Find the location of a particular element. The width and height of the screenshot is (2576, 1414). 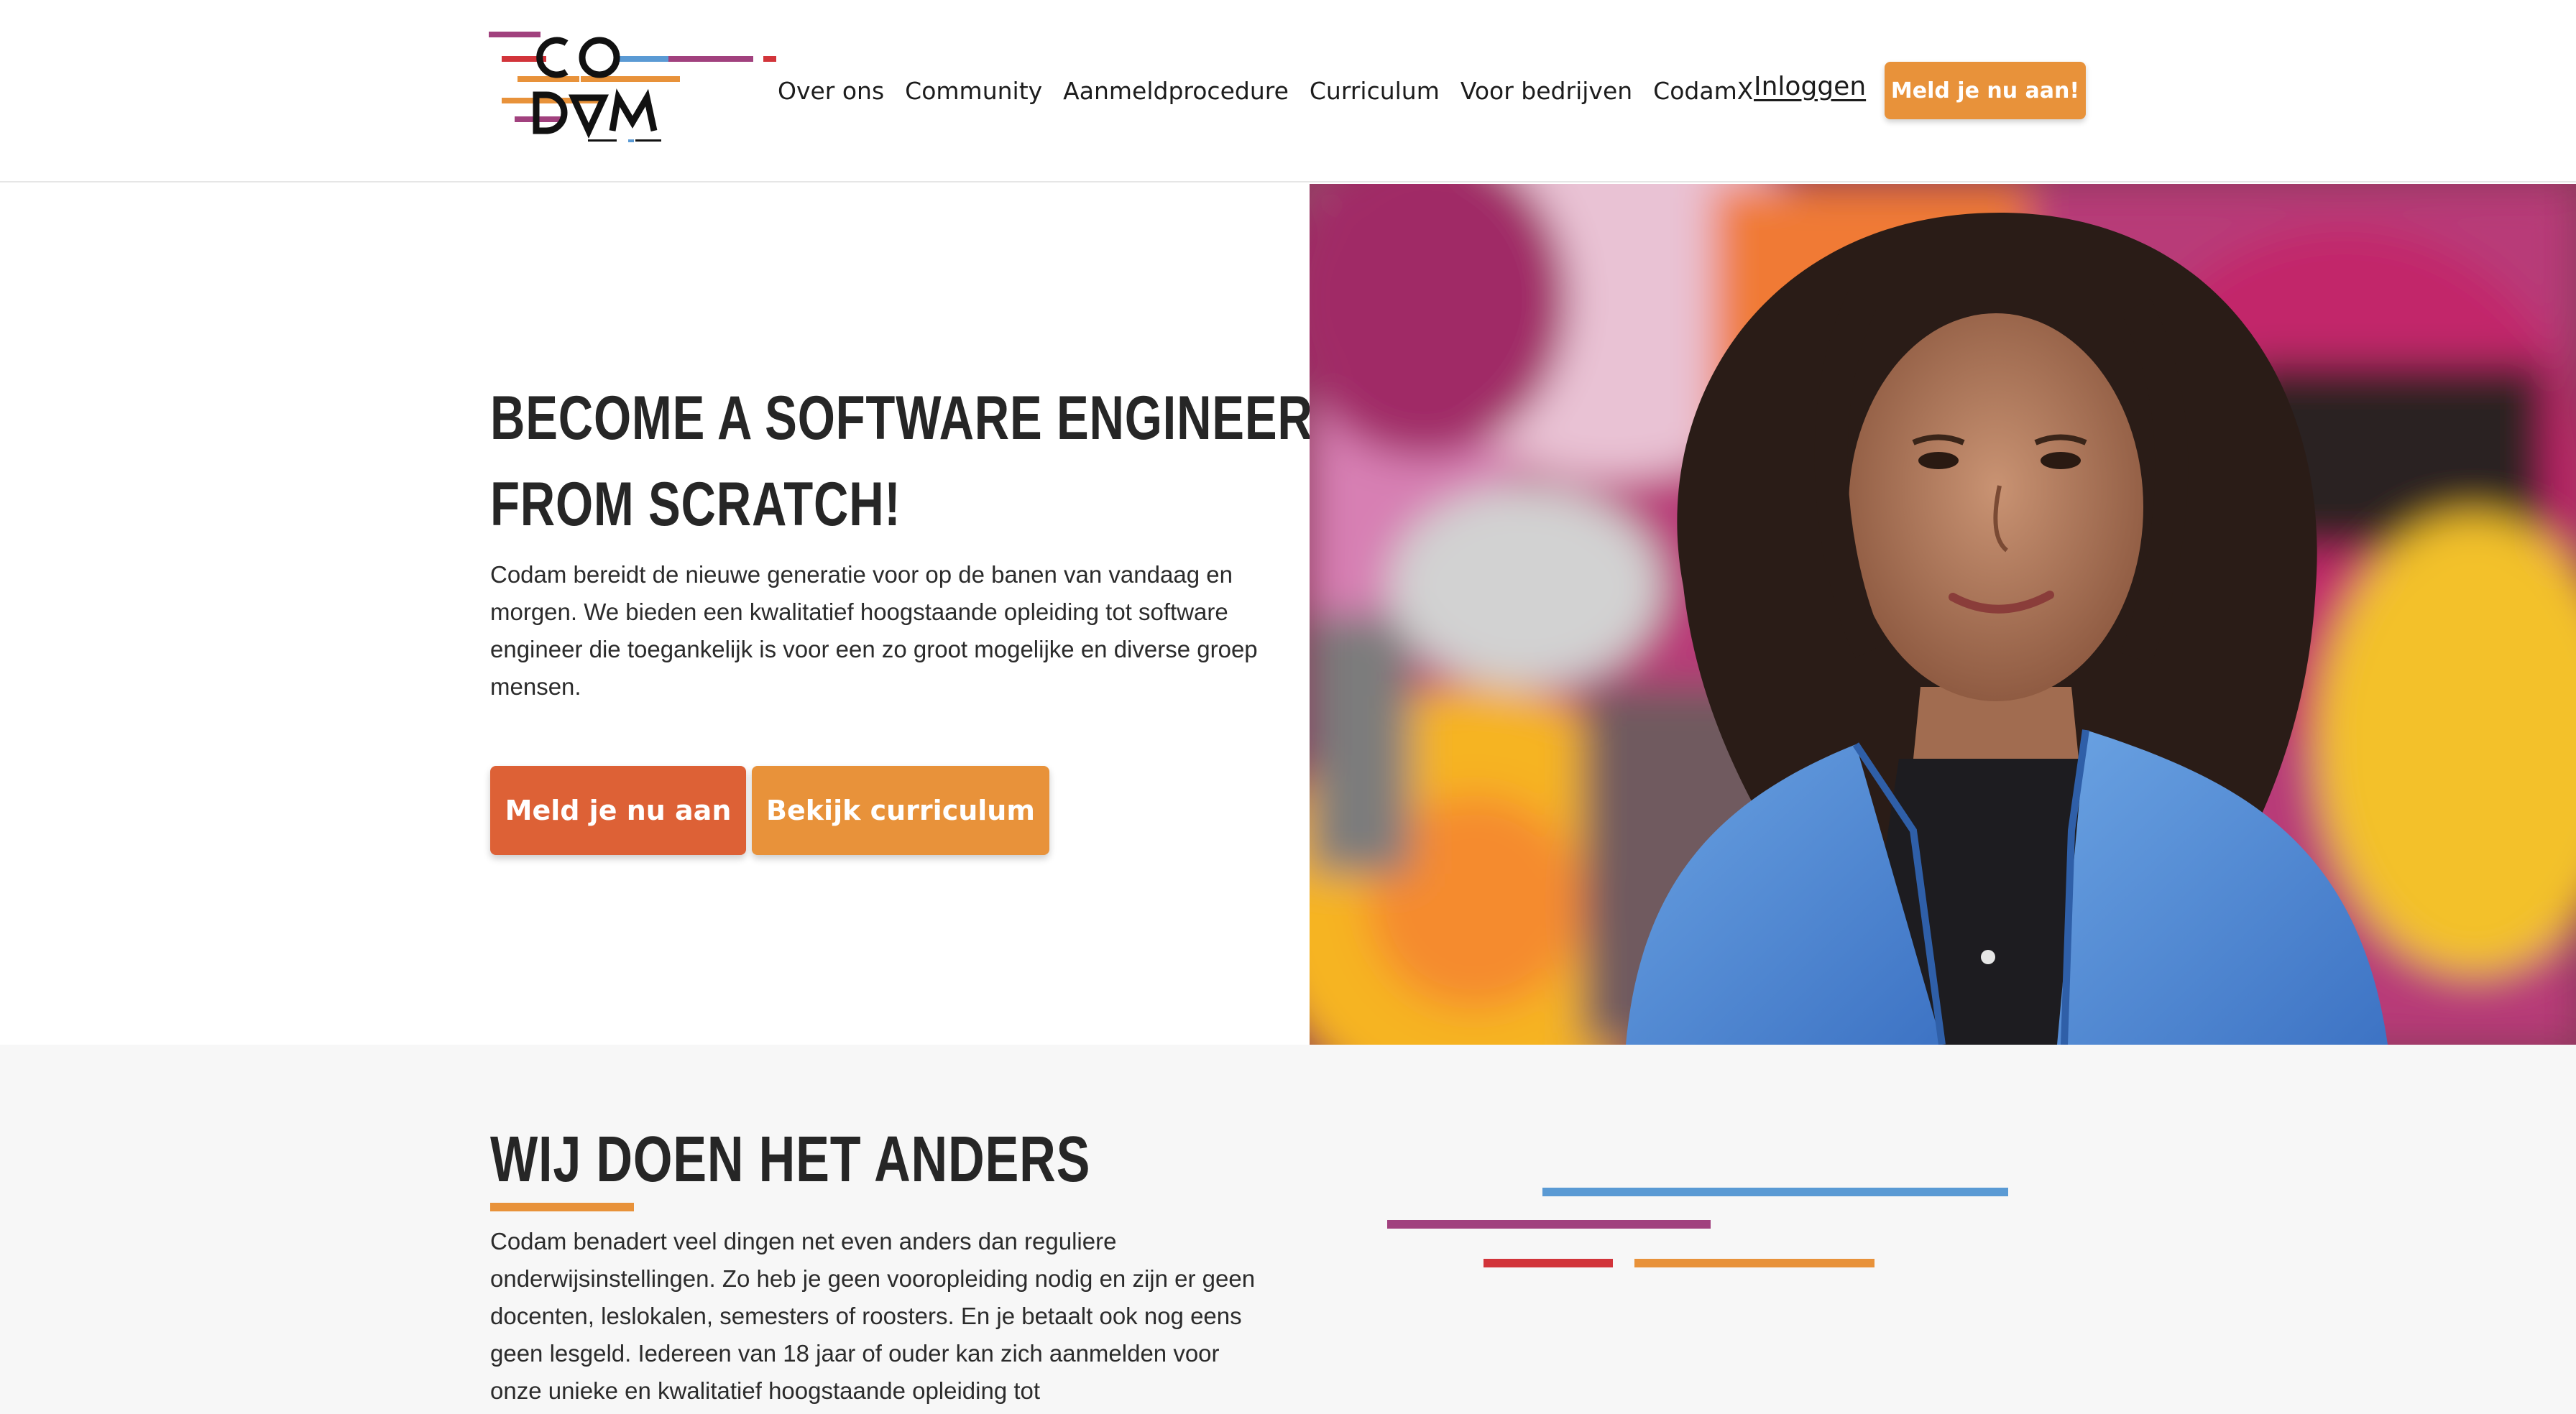

codam-logo is located at coordinates (635, 90).